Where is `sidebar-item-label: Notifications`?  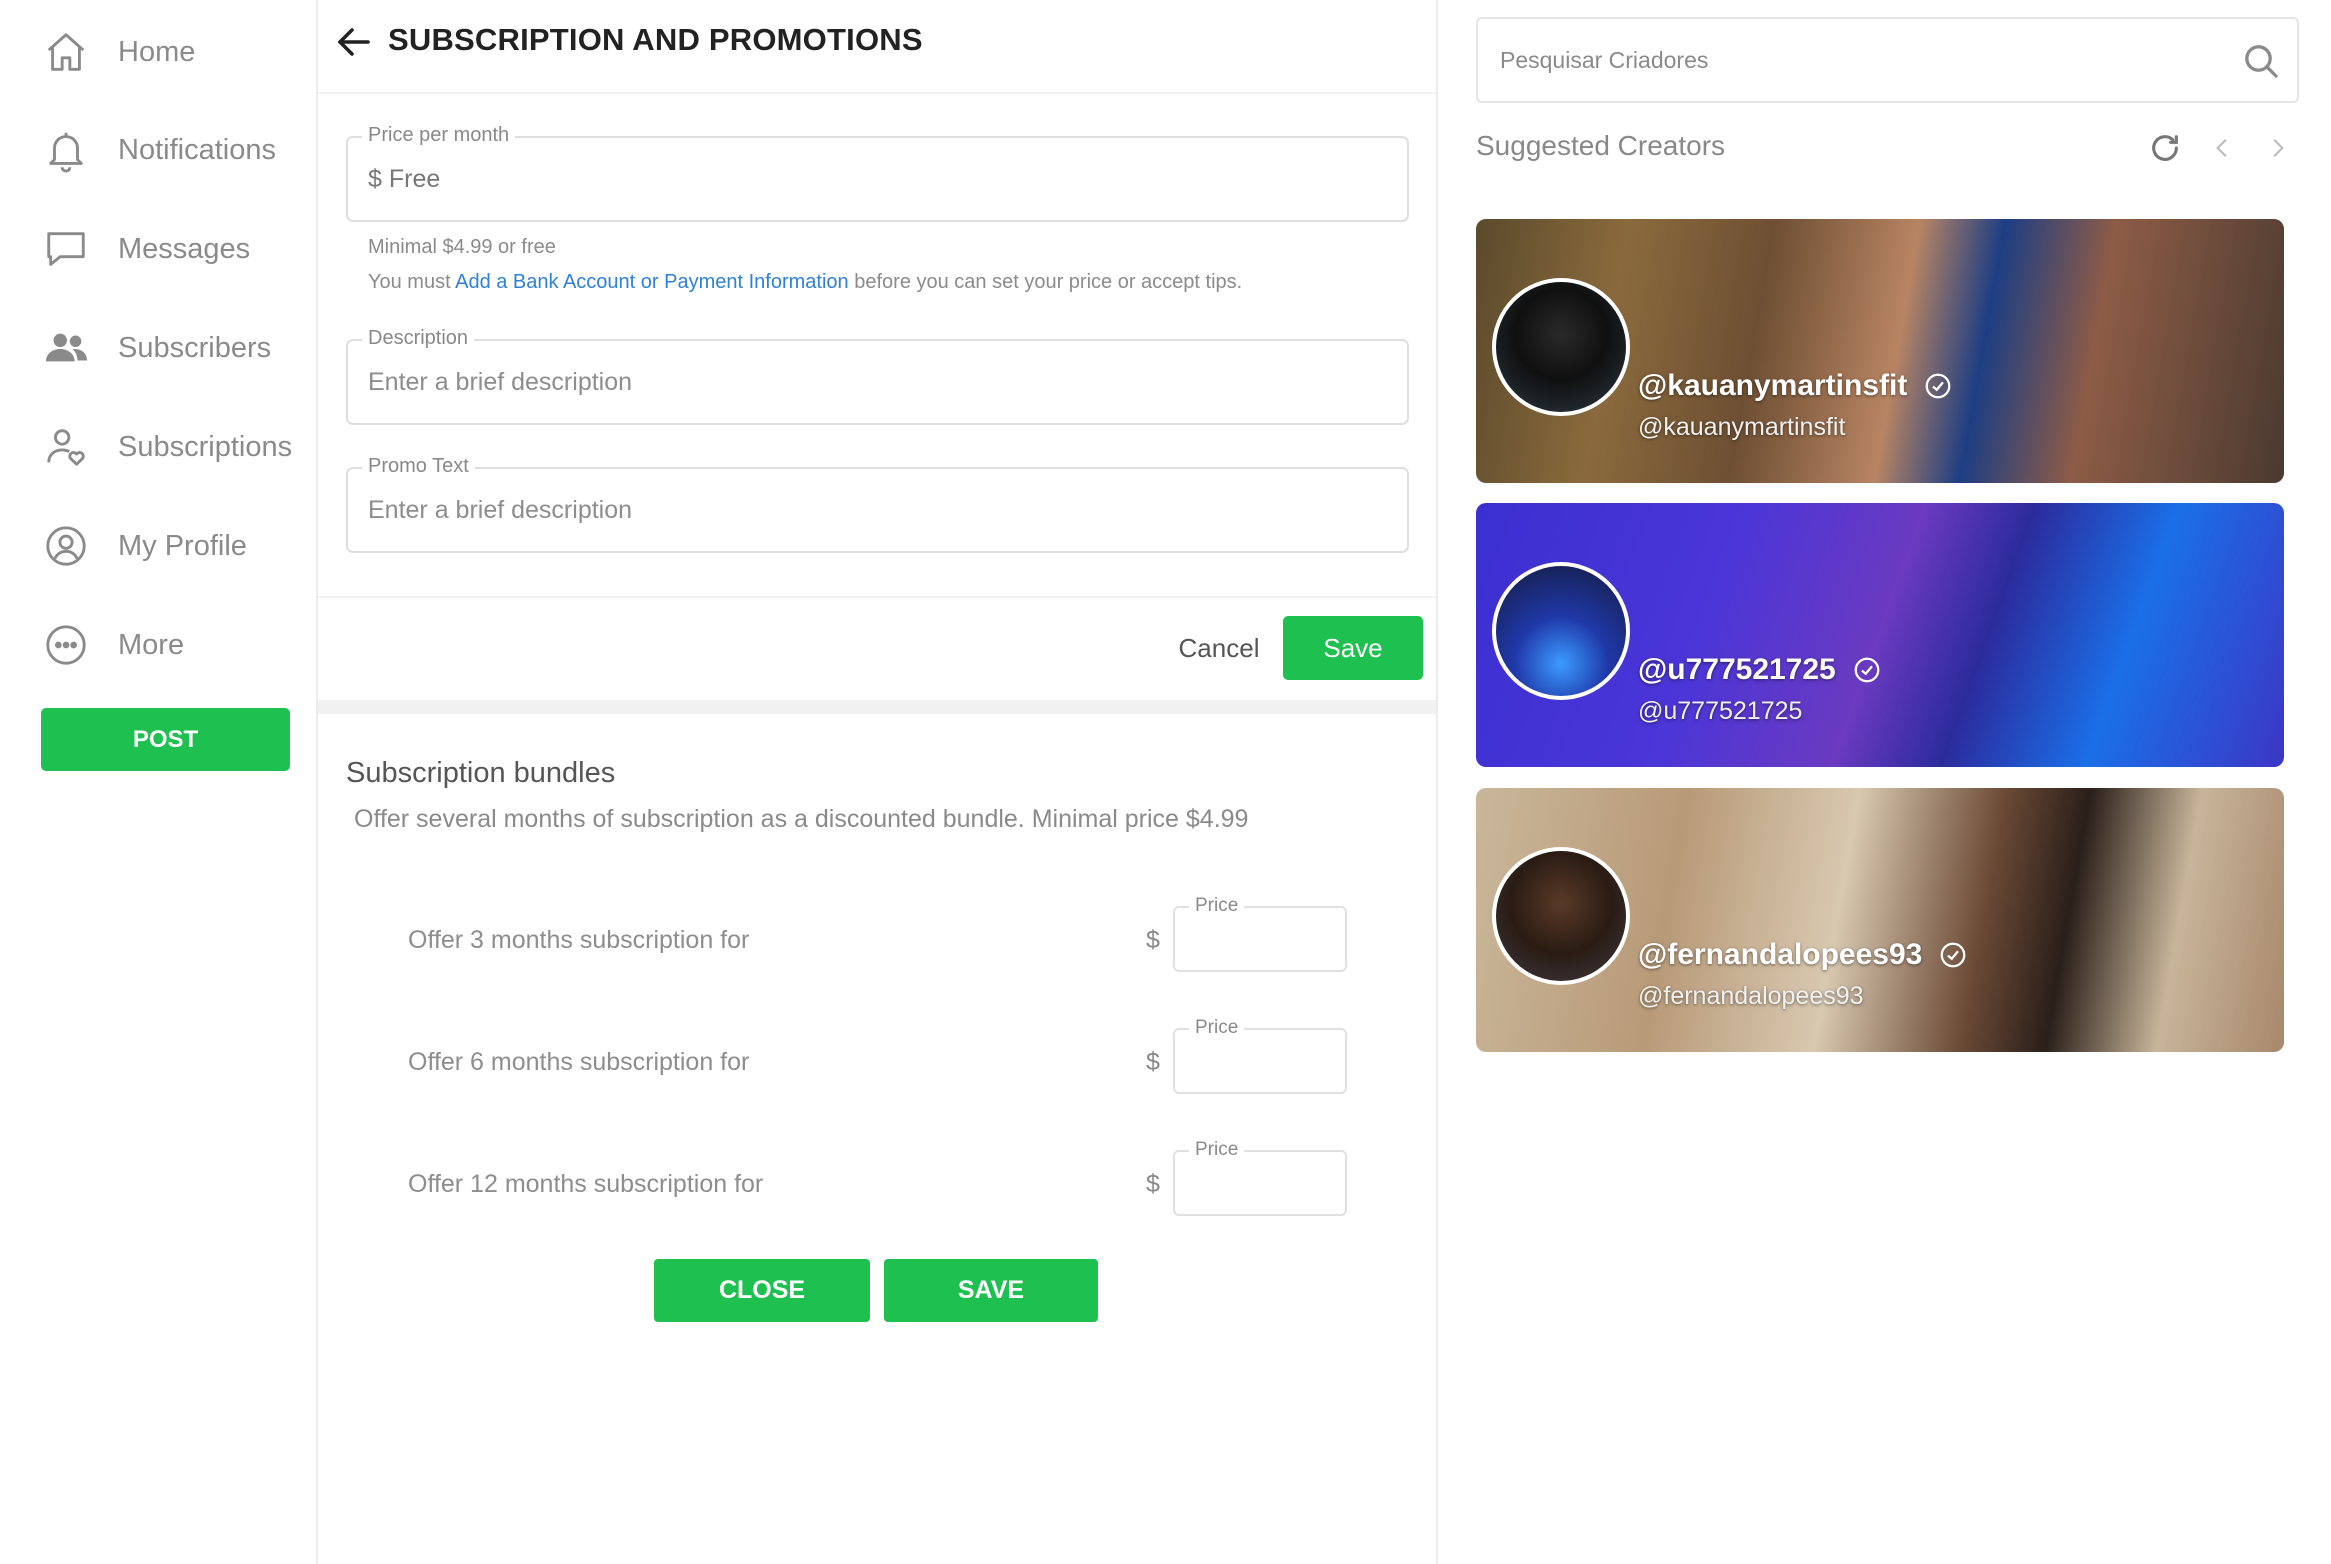
sidebar-item-label: Notifications is located at coordinates (197, 149).